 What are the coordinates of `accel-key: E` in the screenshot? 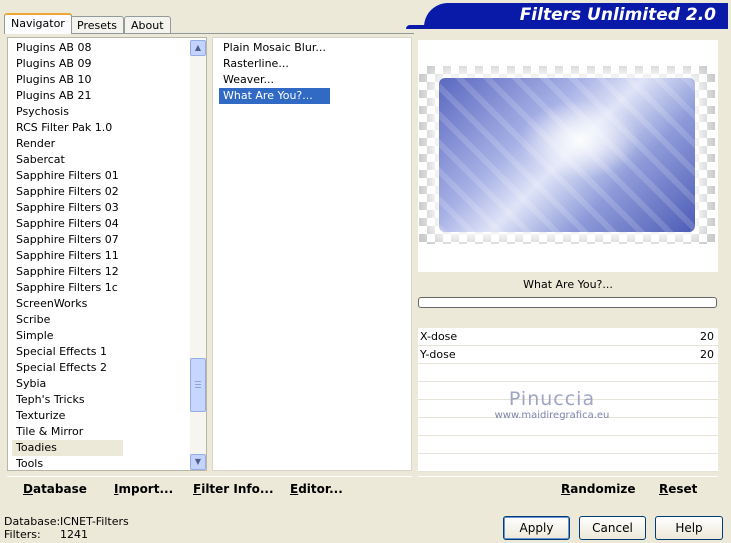 It's located at (294, 489).